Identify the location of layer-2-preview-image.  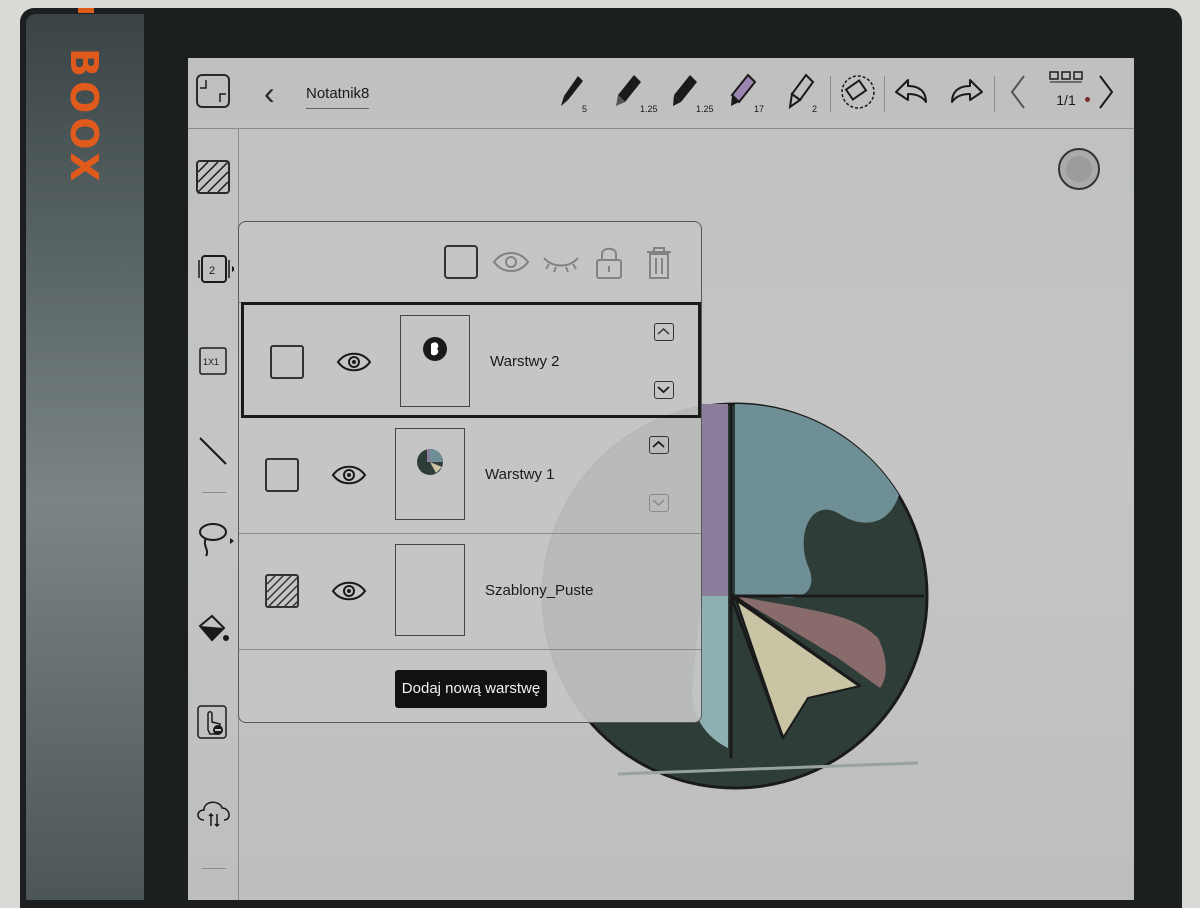
(435, 349).